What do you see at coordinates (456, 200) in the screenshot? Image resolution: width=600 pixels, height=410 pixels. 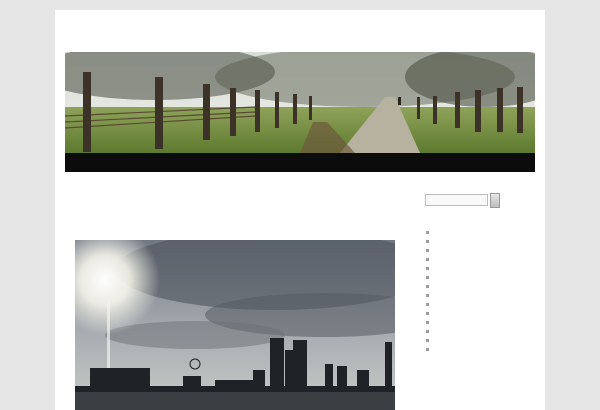 I see `search-input` at bounding box center [456, 200].